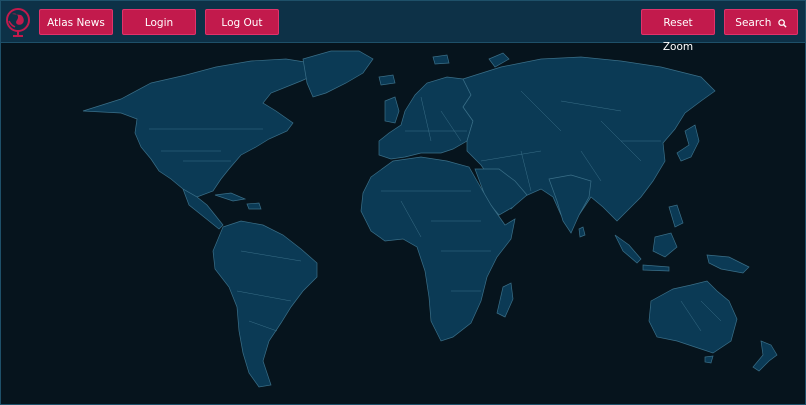 The width and height of the screenshot is (806, 405). What do you see at coordinates (753, 23) in the screenshot?
I see `search-label: Search` at bounding box center [753, 23].